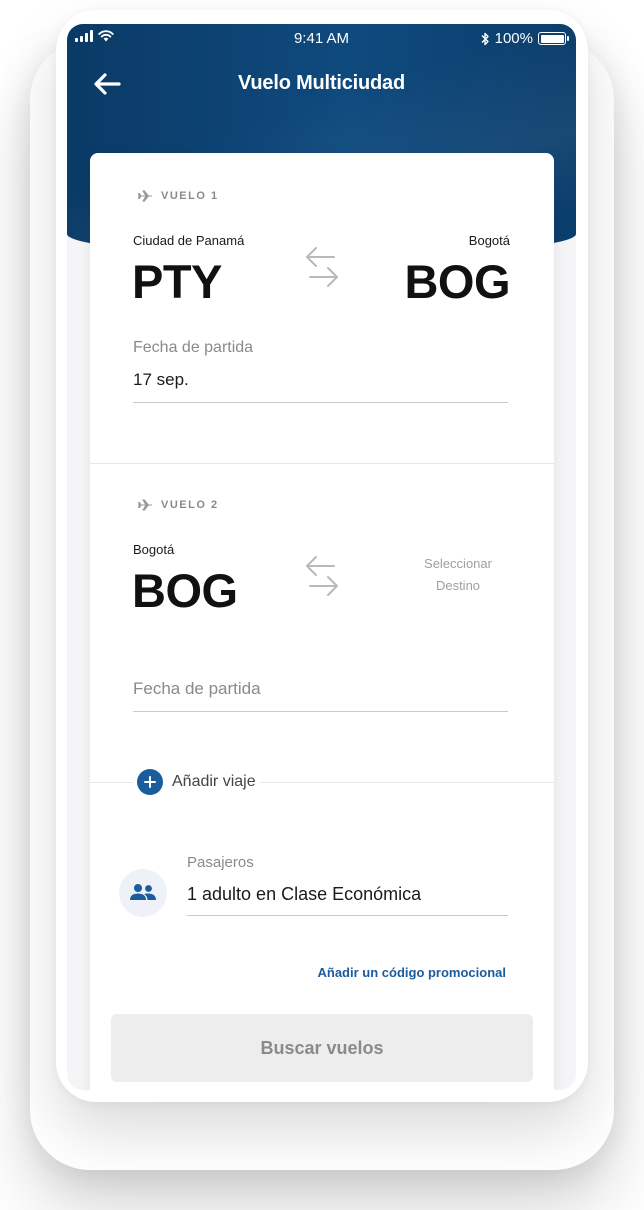 The image size is (644, 1210). Describe the element at coordinates (321, 39) in the screenshot. I see `status-bar: 9:41 AM 100%` at that location.